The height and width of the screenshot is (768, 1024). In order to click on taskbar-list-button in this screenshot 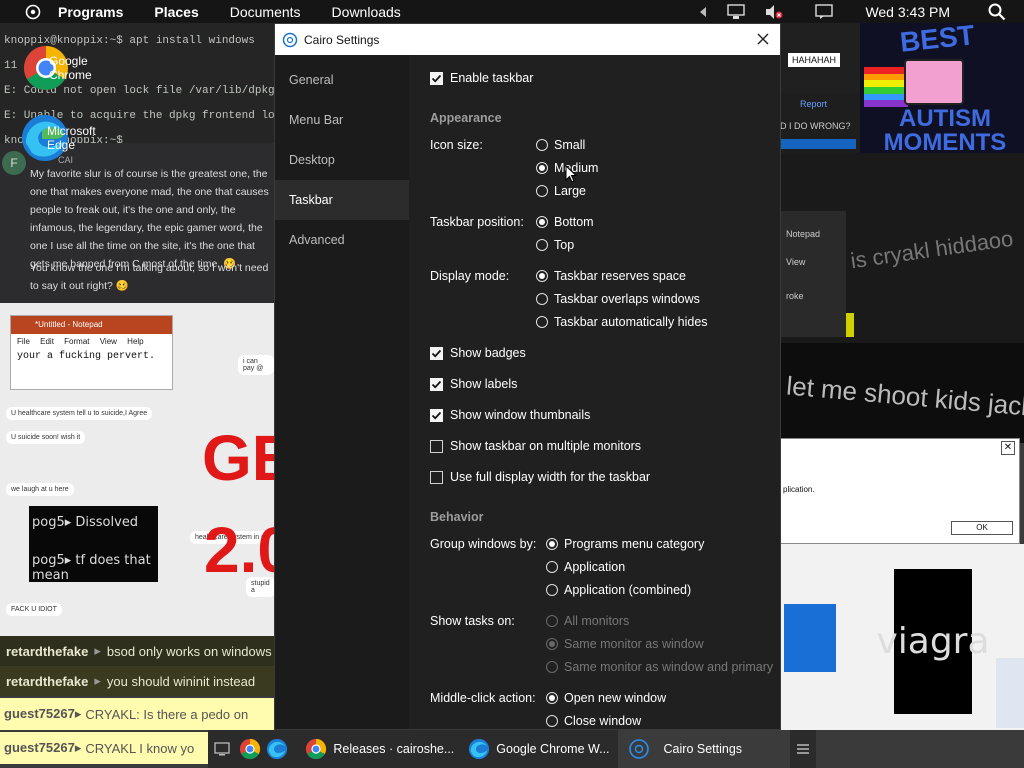, I will do `click(803, 749)`.